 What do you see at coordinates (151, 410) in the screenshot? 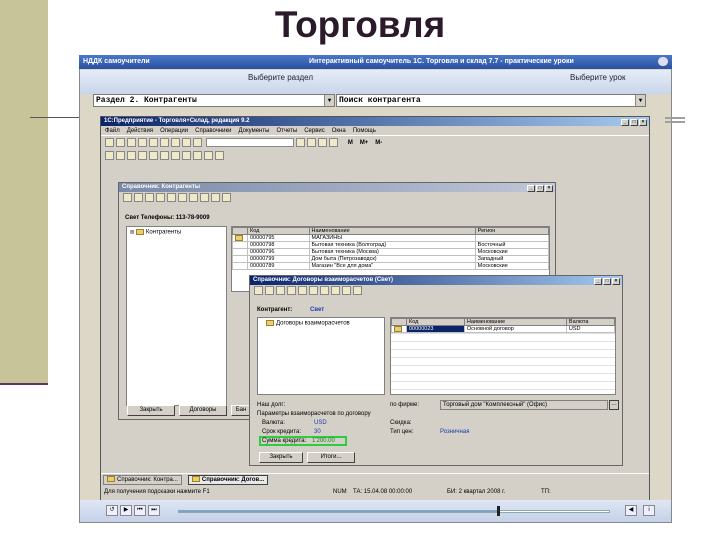
I see `close-button: Закрыть` at bounding box center [151, 410].